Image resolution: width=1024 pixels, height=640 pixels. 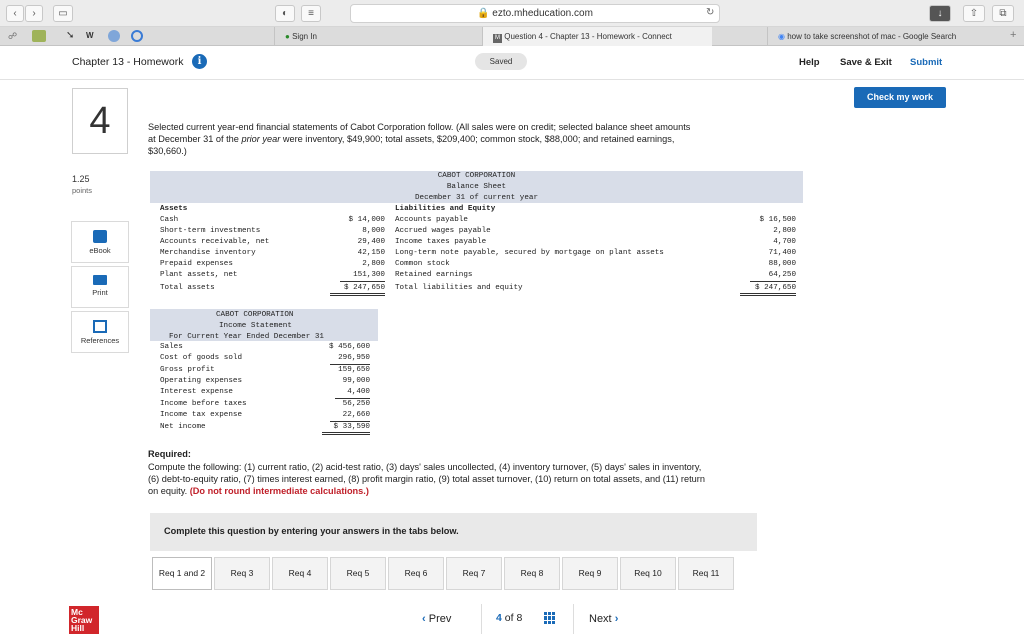 What do you see at coordinates (187, 370) in the screenshot?
I see `is-row-label: Gross profit` at bounding box center [187, 370].